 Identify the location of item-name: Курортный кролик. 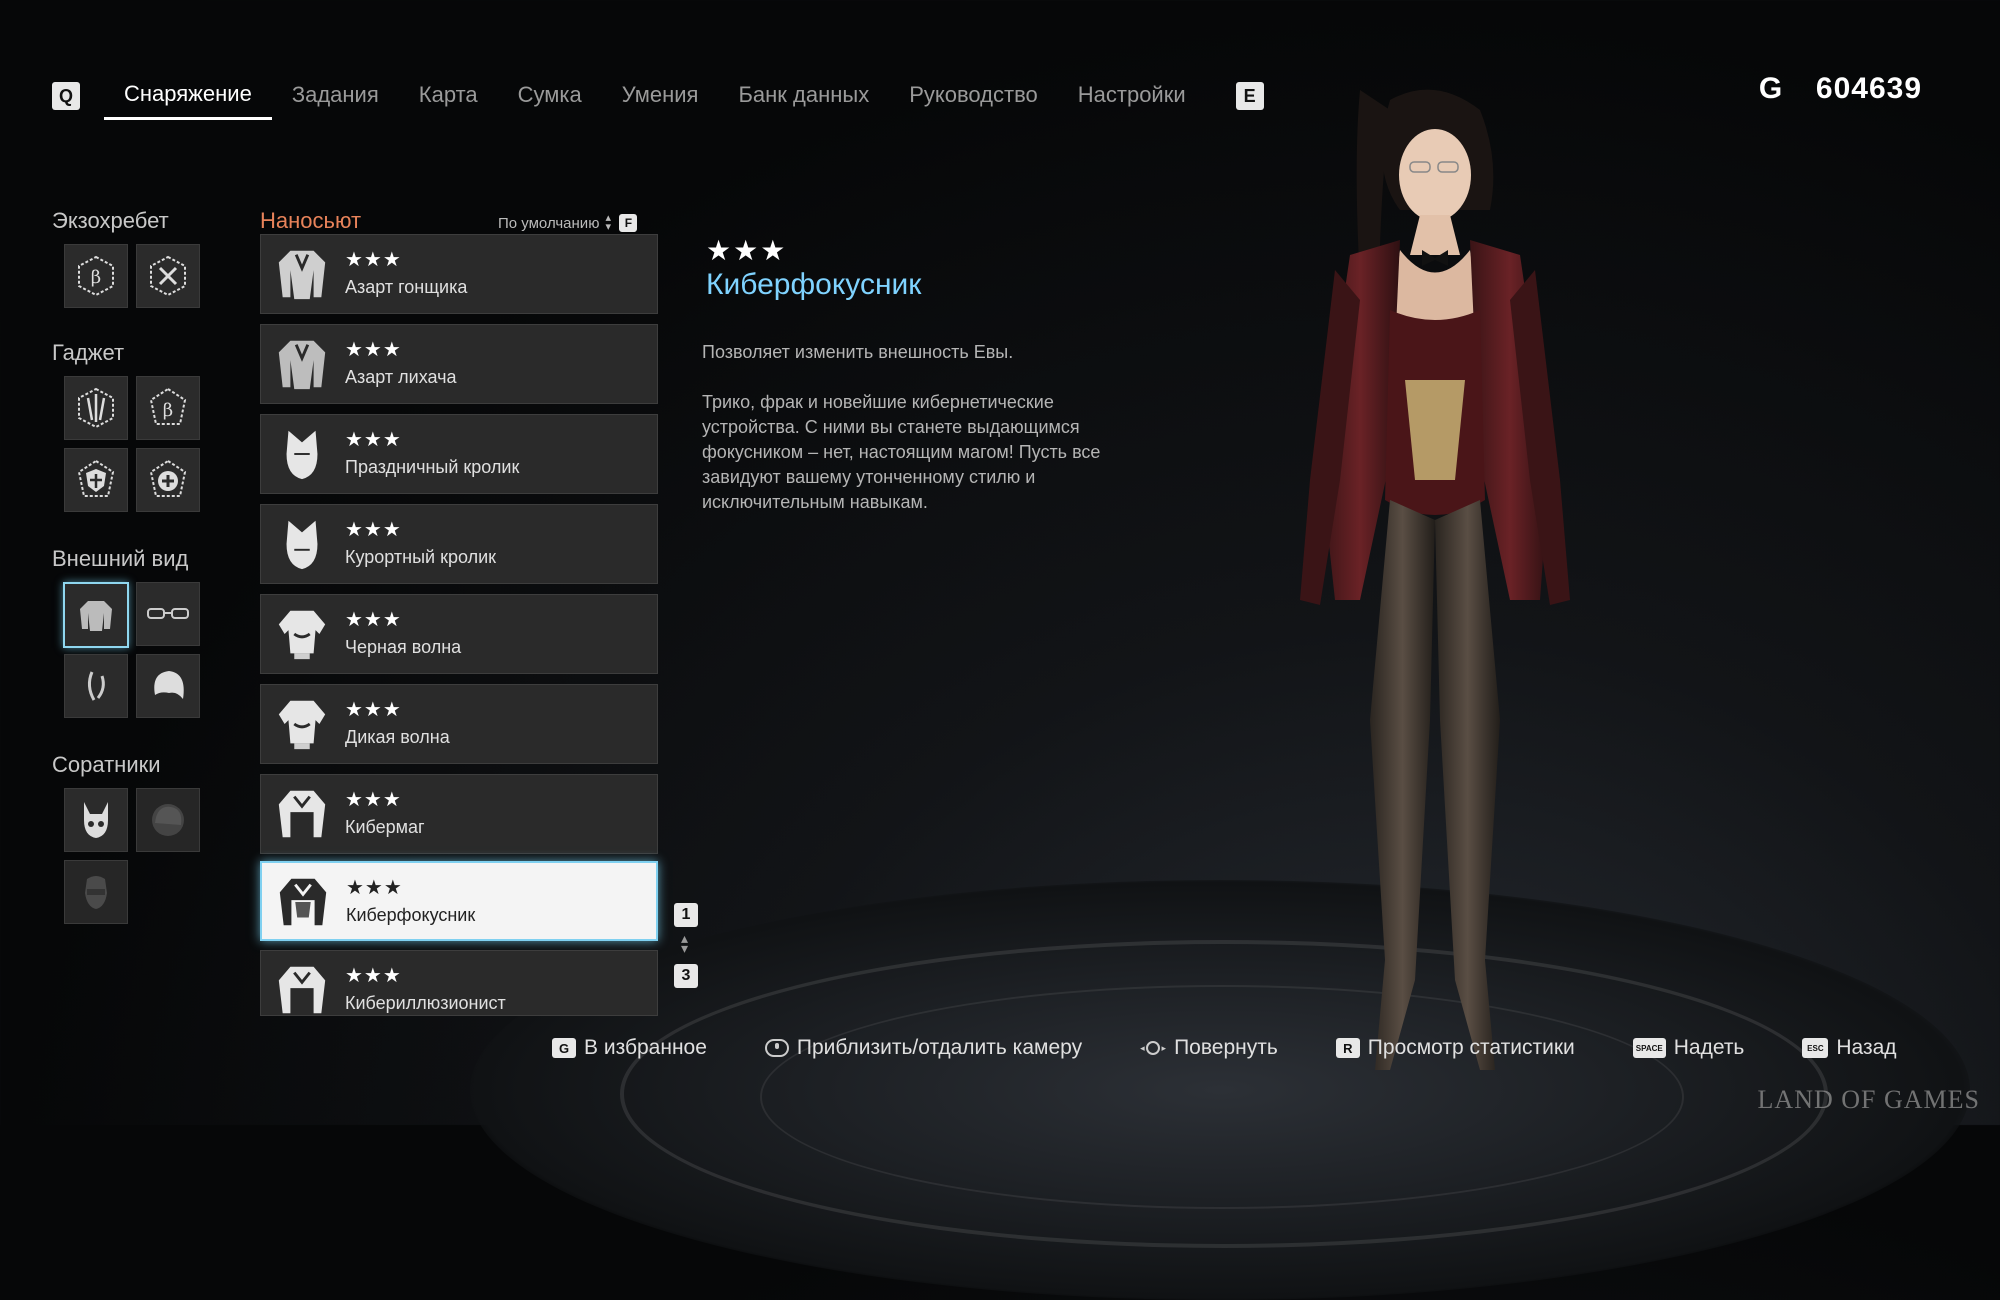
(421, 557).